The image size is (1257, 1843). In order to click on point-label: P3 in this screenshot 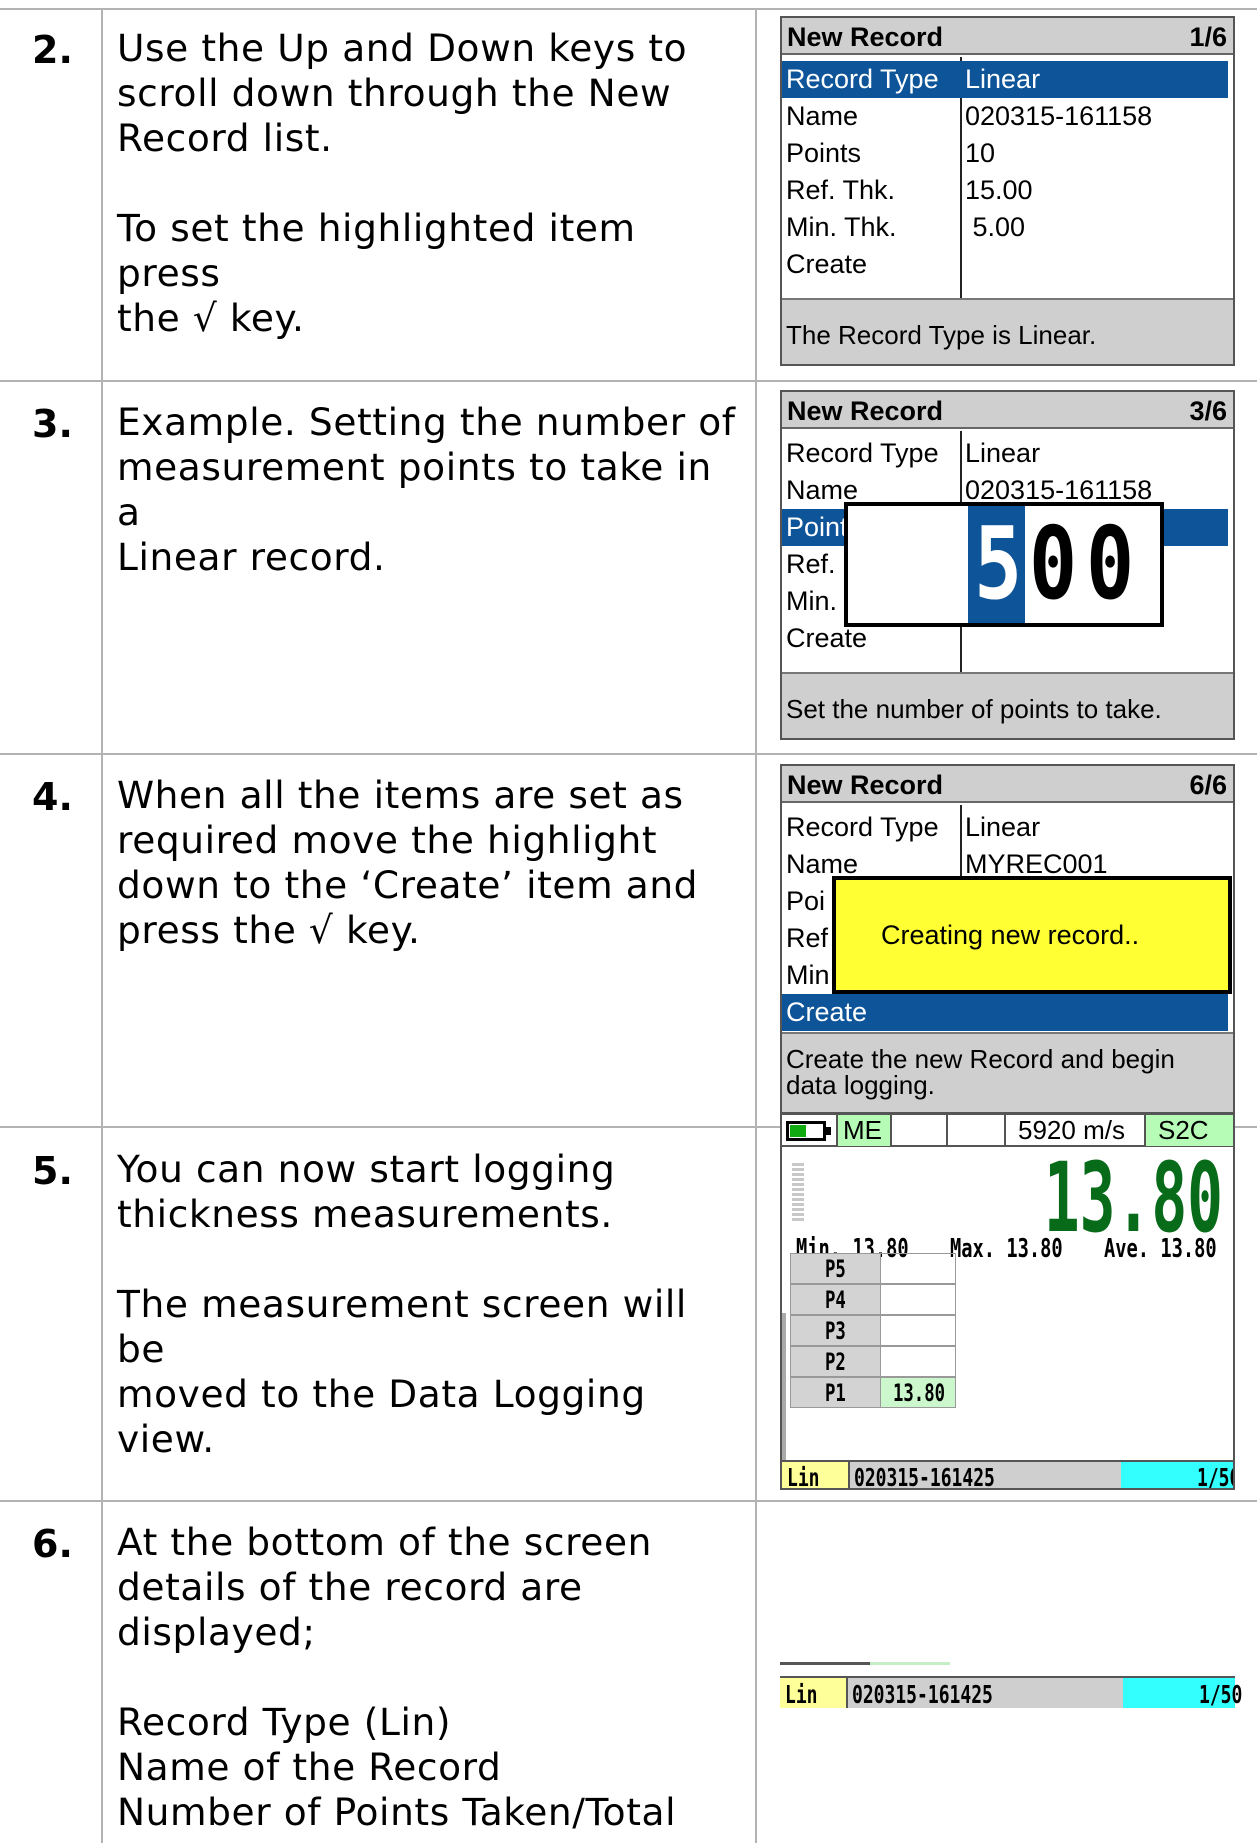, I will do `click(836, 1330)`.